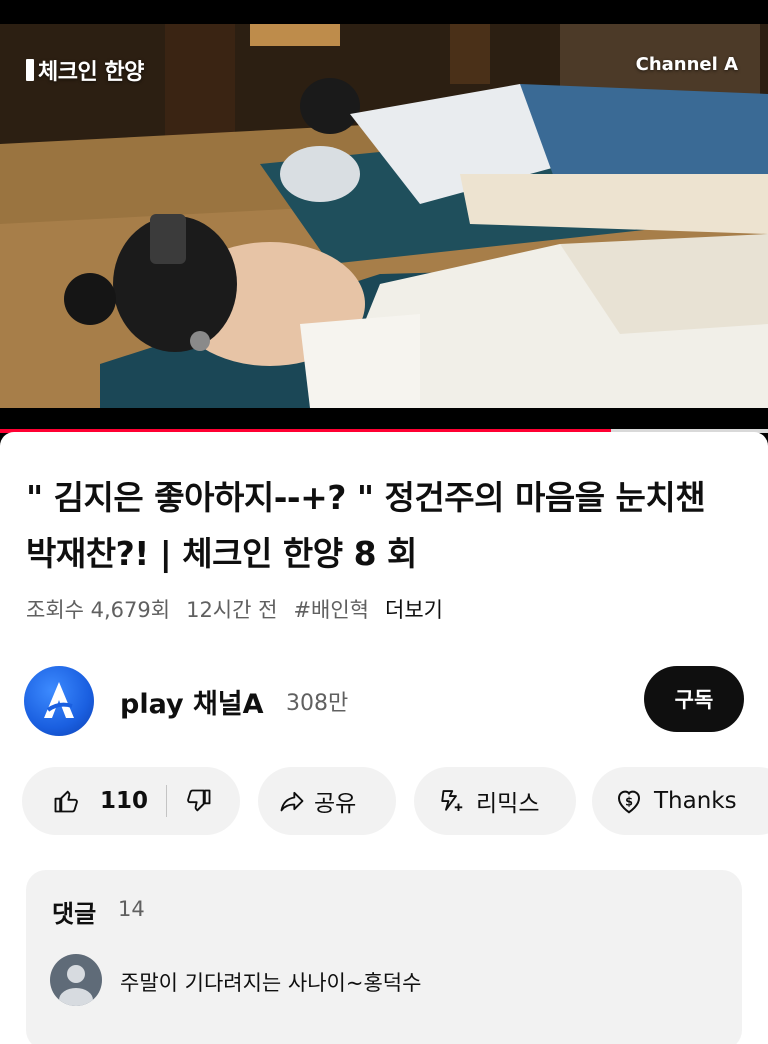 The height and width of the screenshot is (1044, 768). What do you see at coordinates (694, 699) in the screenshot?
I see `subscribe-button: 구독` at bounding box center [694, 699].